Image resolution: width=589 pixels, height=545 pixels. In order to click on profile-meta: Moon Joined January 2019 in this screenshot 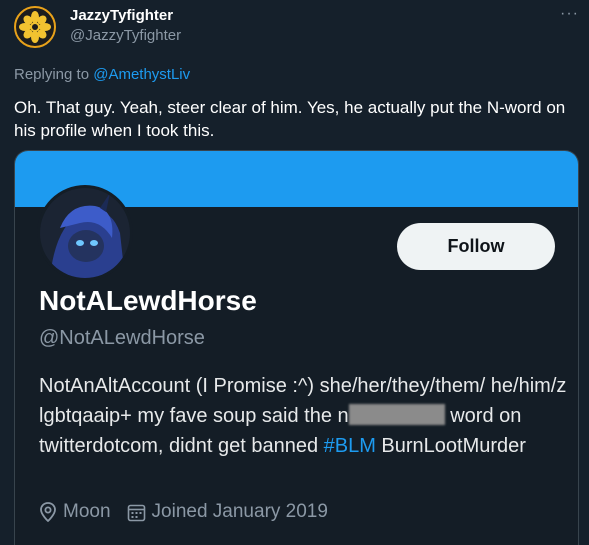, I will do `click(191, 512)`.